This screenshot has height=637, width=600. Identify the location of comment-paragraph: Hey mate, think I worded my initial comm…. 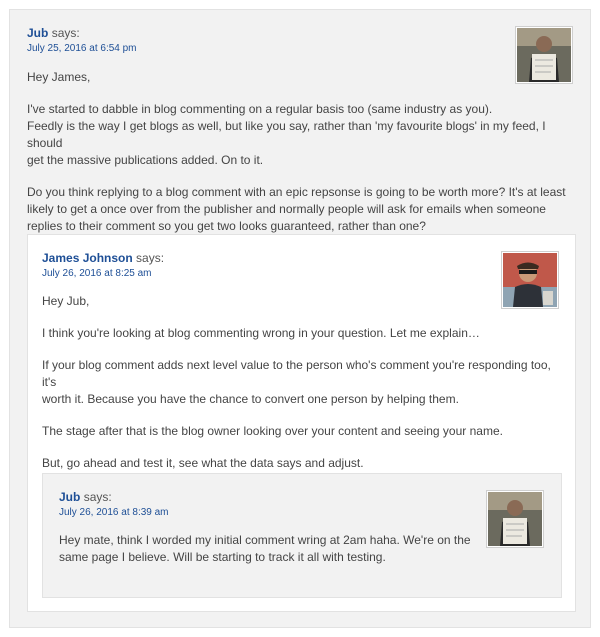
(265, 540).